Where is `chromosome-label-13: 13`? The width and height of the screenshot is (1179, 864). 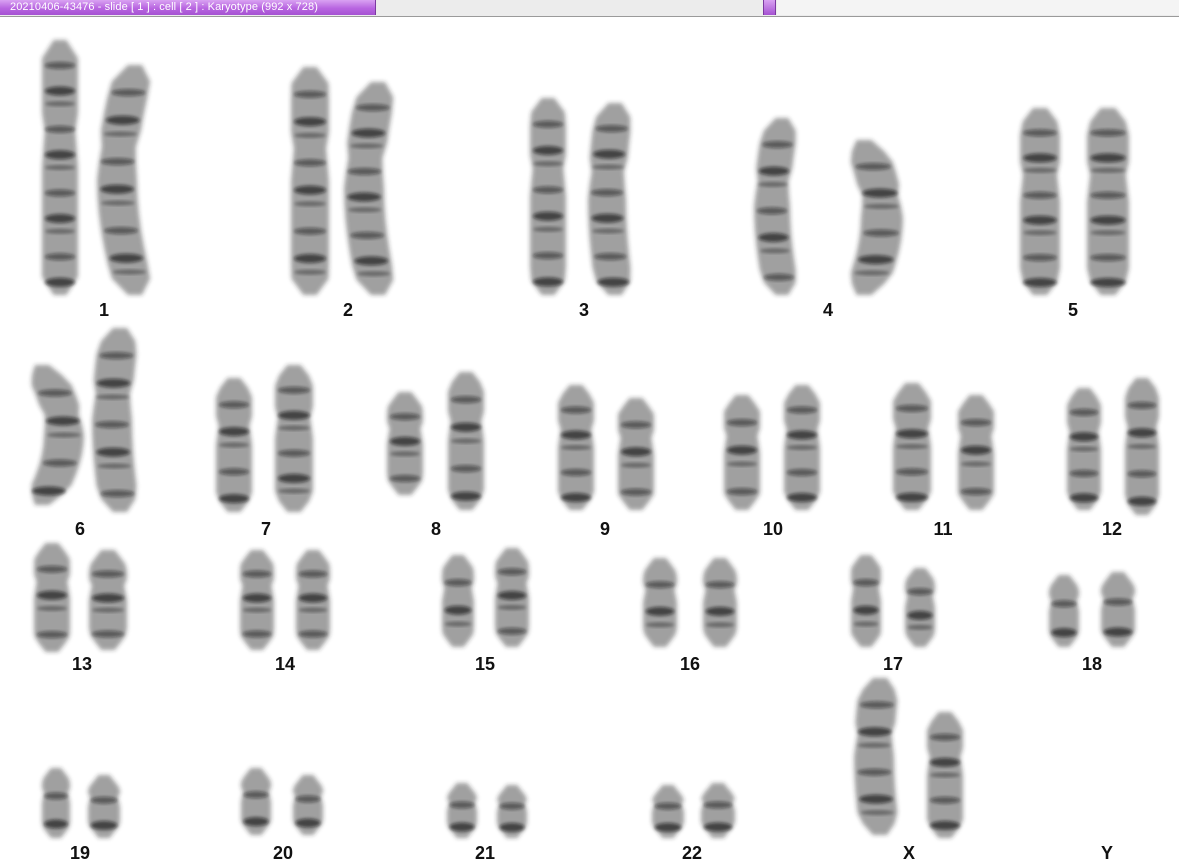
chromosome-label-13: 13 is located at coordinates (82, 664).